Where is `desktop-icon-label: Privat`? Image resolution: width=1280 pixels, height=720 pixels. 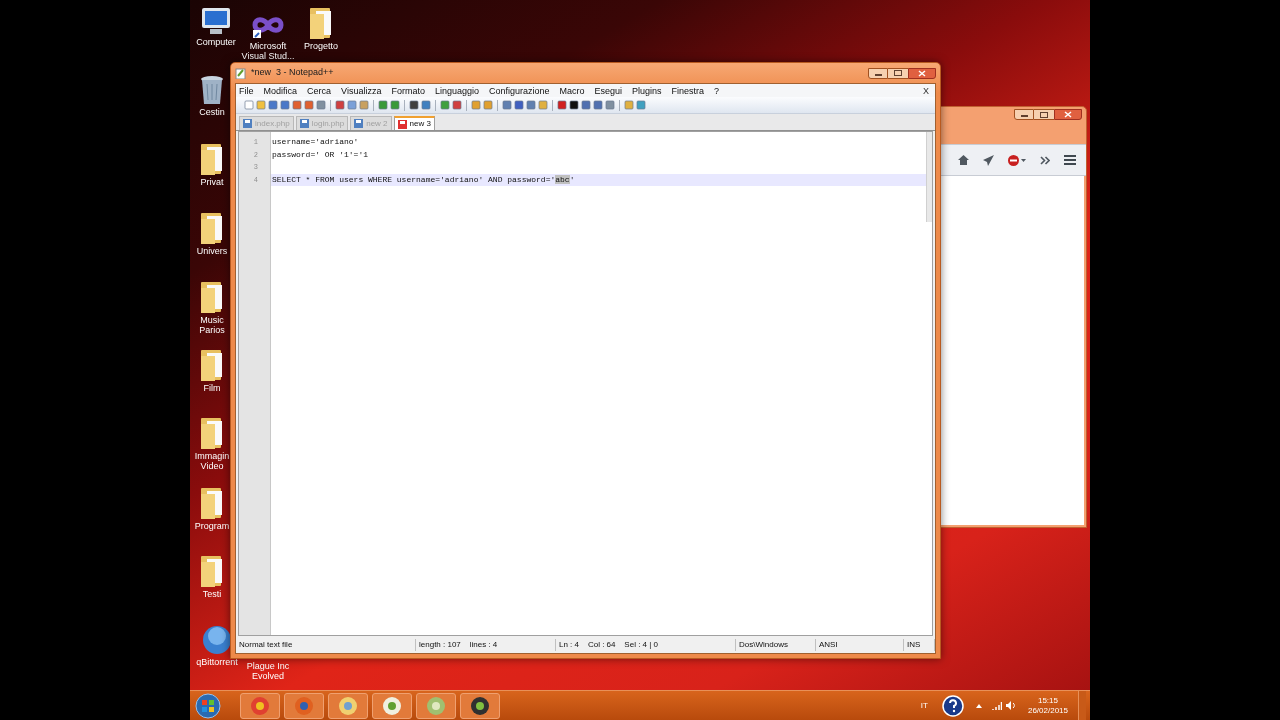 desktop-icon-label: Privat is located at coordinates (212, 182).